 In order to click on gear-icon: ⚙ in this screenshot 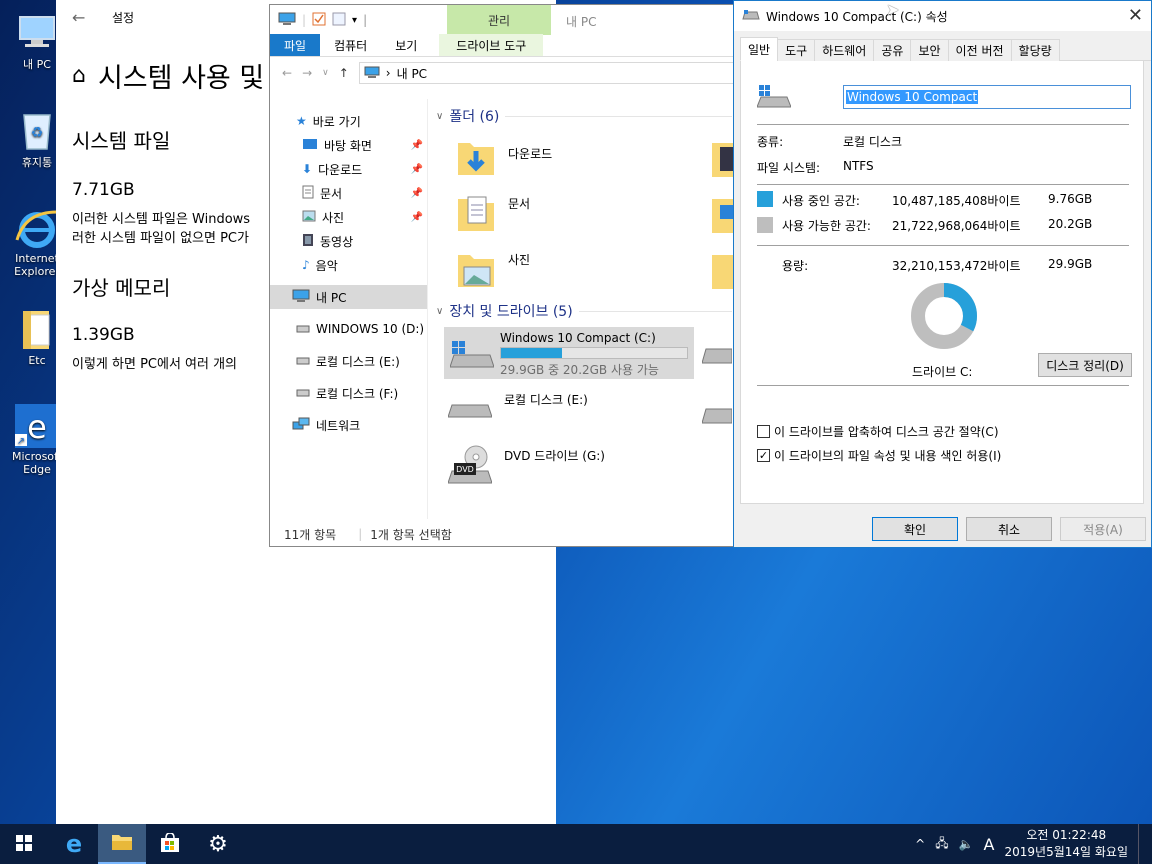, I will do `click(218, 844)`.